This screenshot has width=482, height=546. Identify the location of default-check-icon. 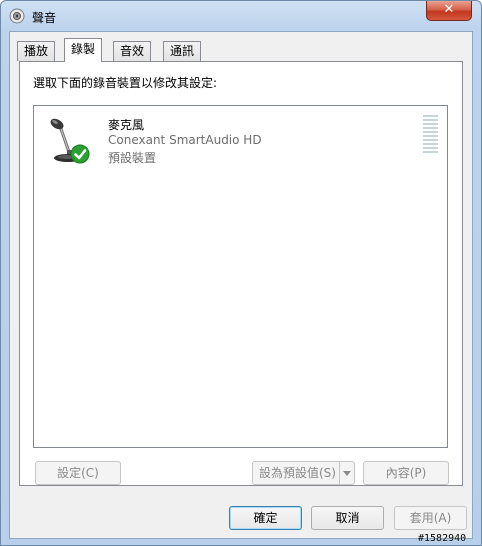
(80, 154).